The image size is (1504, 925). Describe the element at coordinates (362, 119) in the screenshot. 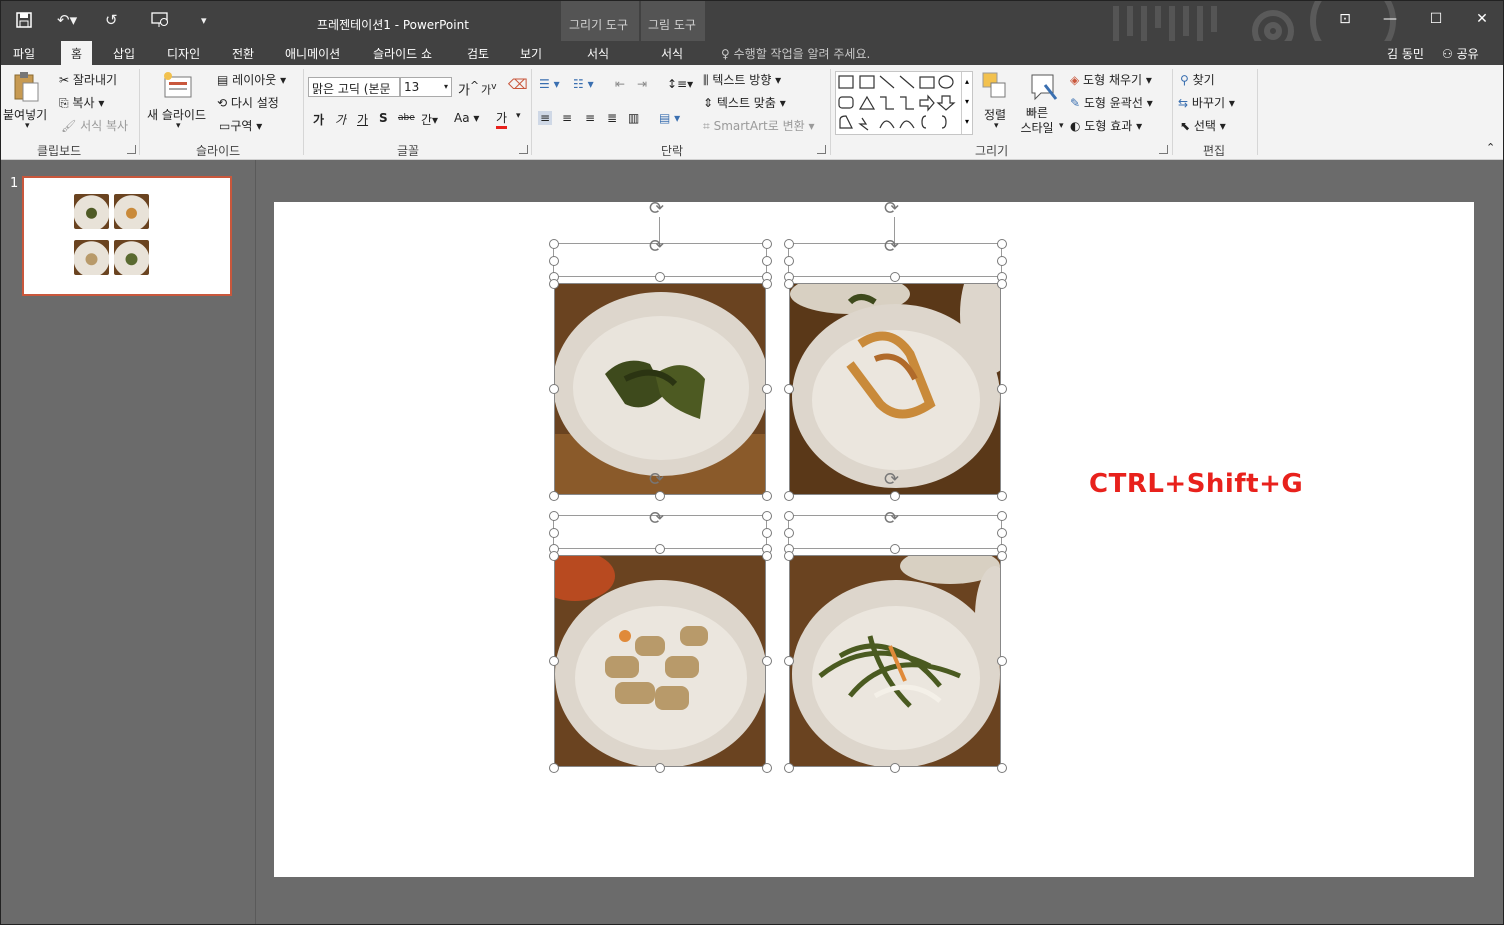

I see `underline-button: 가` at that location.